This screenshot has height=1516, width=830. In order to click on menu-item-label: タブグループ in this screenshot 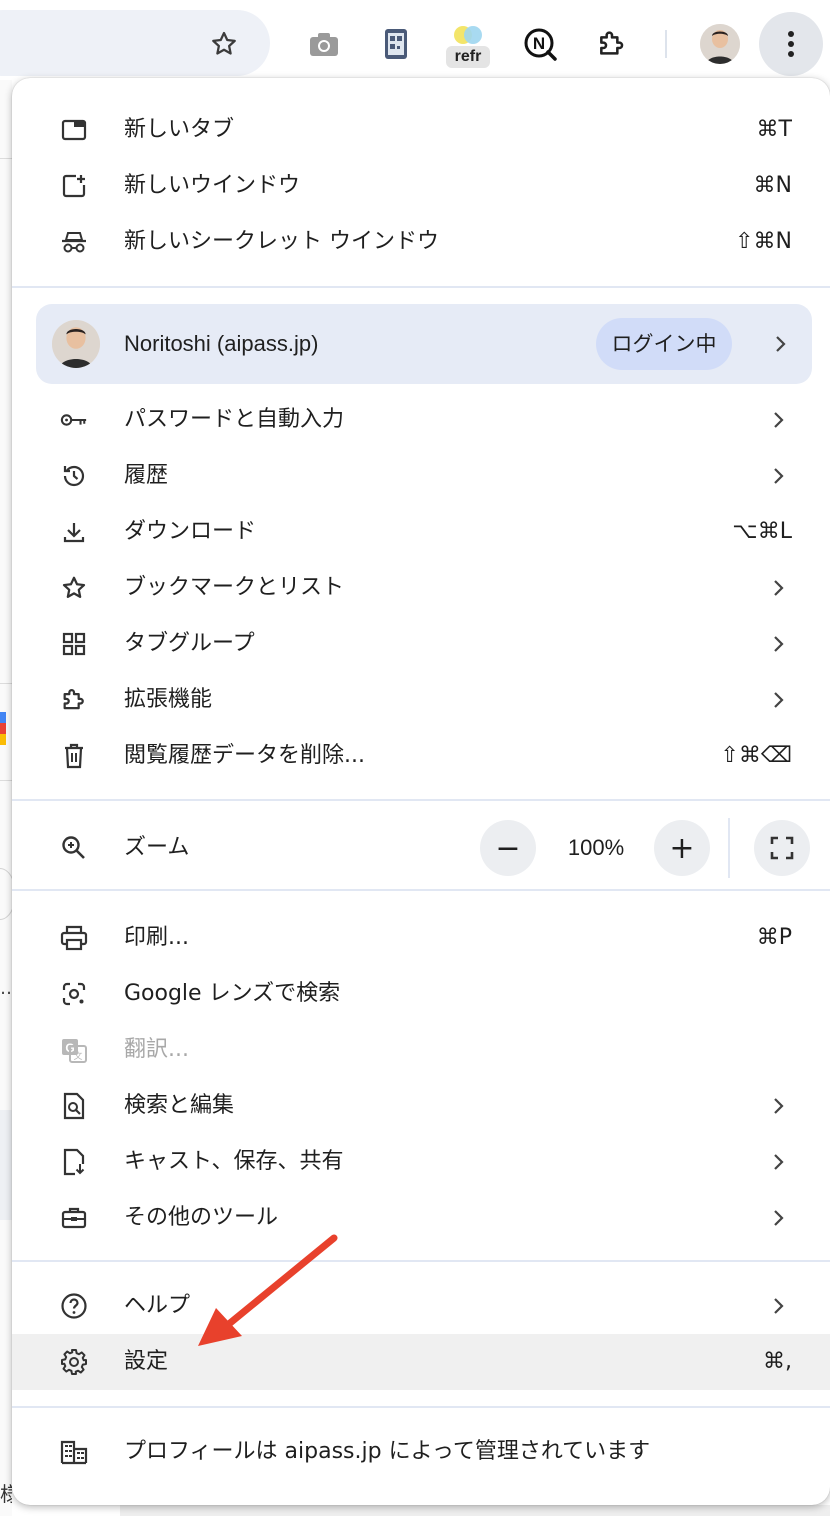, I will do `click(189, 643)`.